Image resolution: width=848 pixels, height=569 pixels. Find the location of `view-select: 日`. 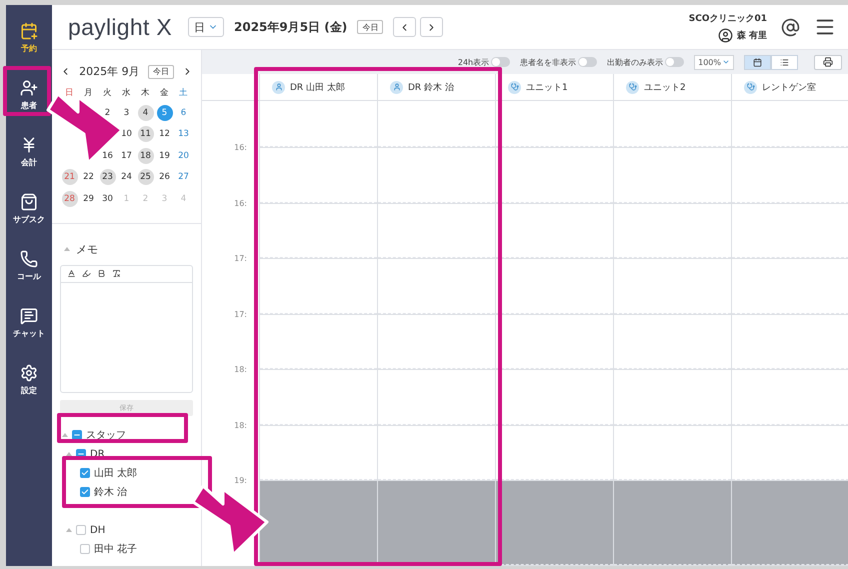

view-select: 日 is located at coordinates (206, 27).